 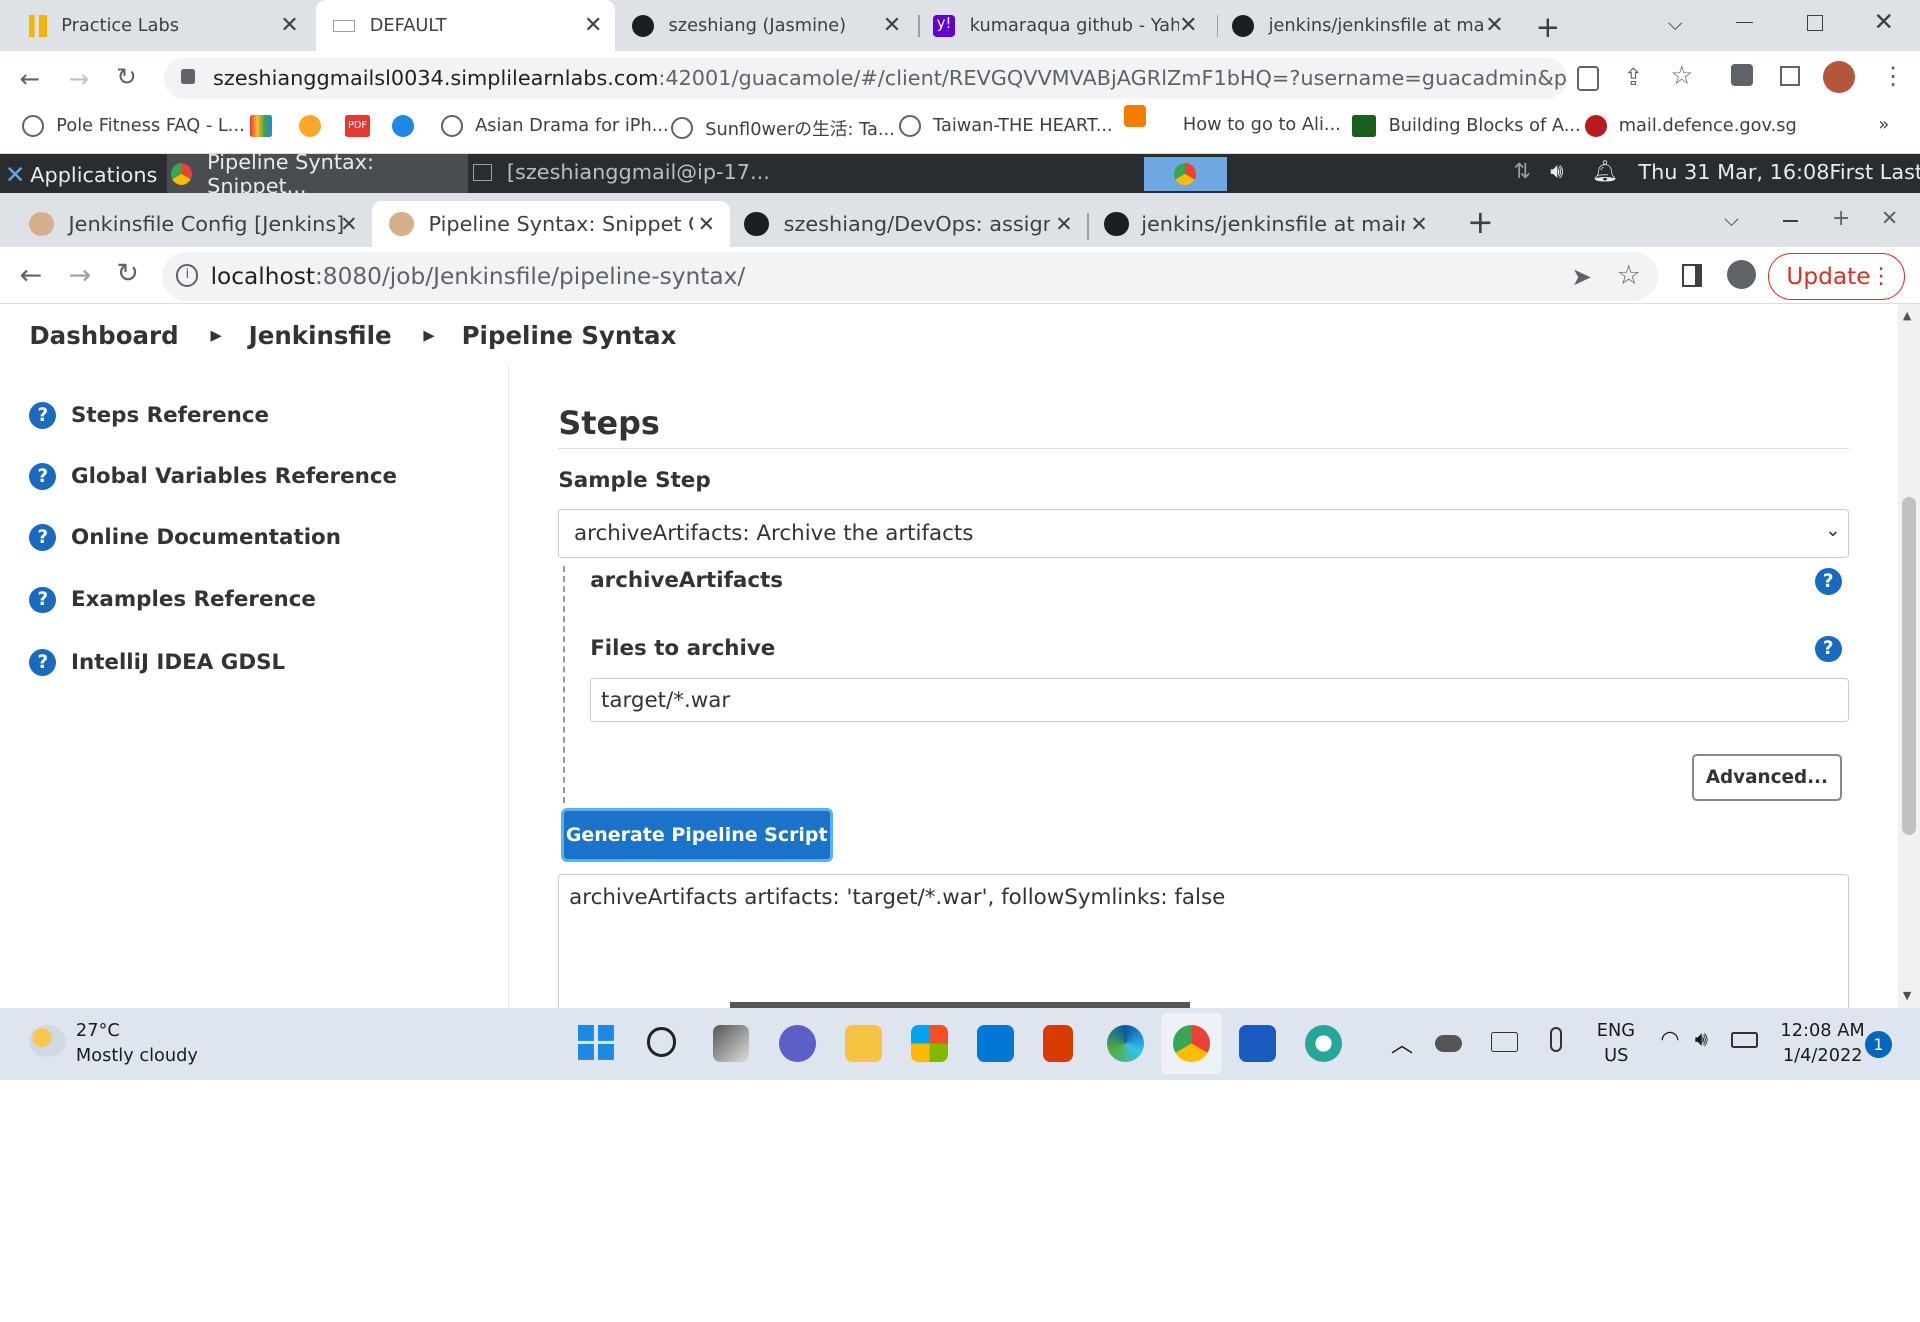 I want to click on bookmark-blogger, so click(x=1141, y=116).